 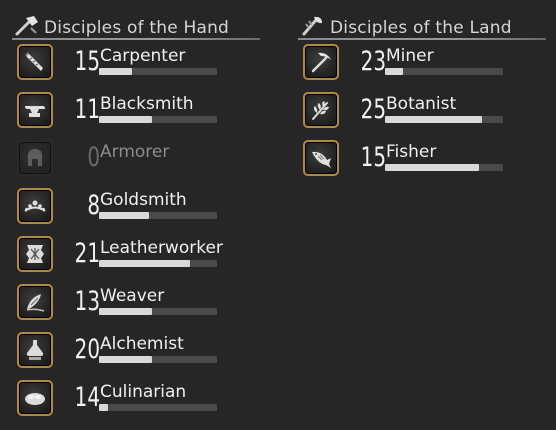 I want to click on section-title-land: Disciples of the Land, so click(x=421, y=28).